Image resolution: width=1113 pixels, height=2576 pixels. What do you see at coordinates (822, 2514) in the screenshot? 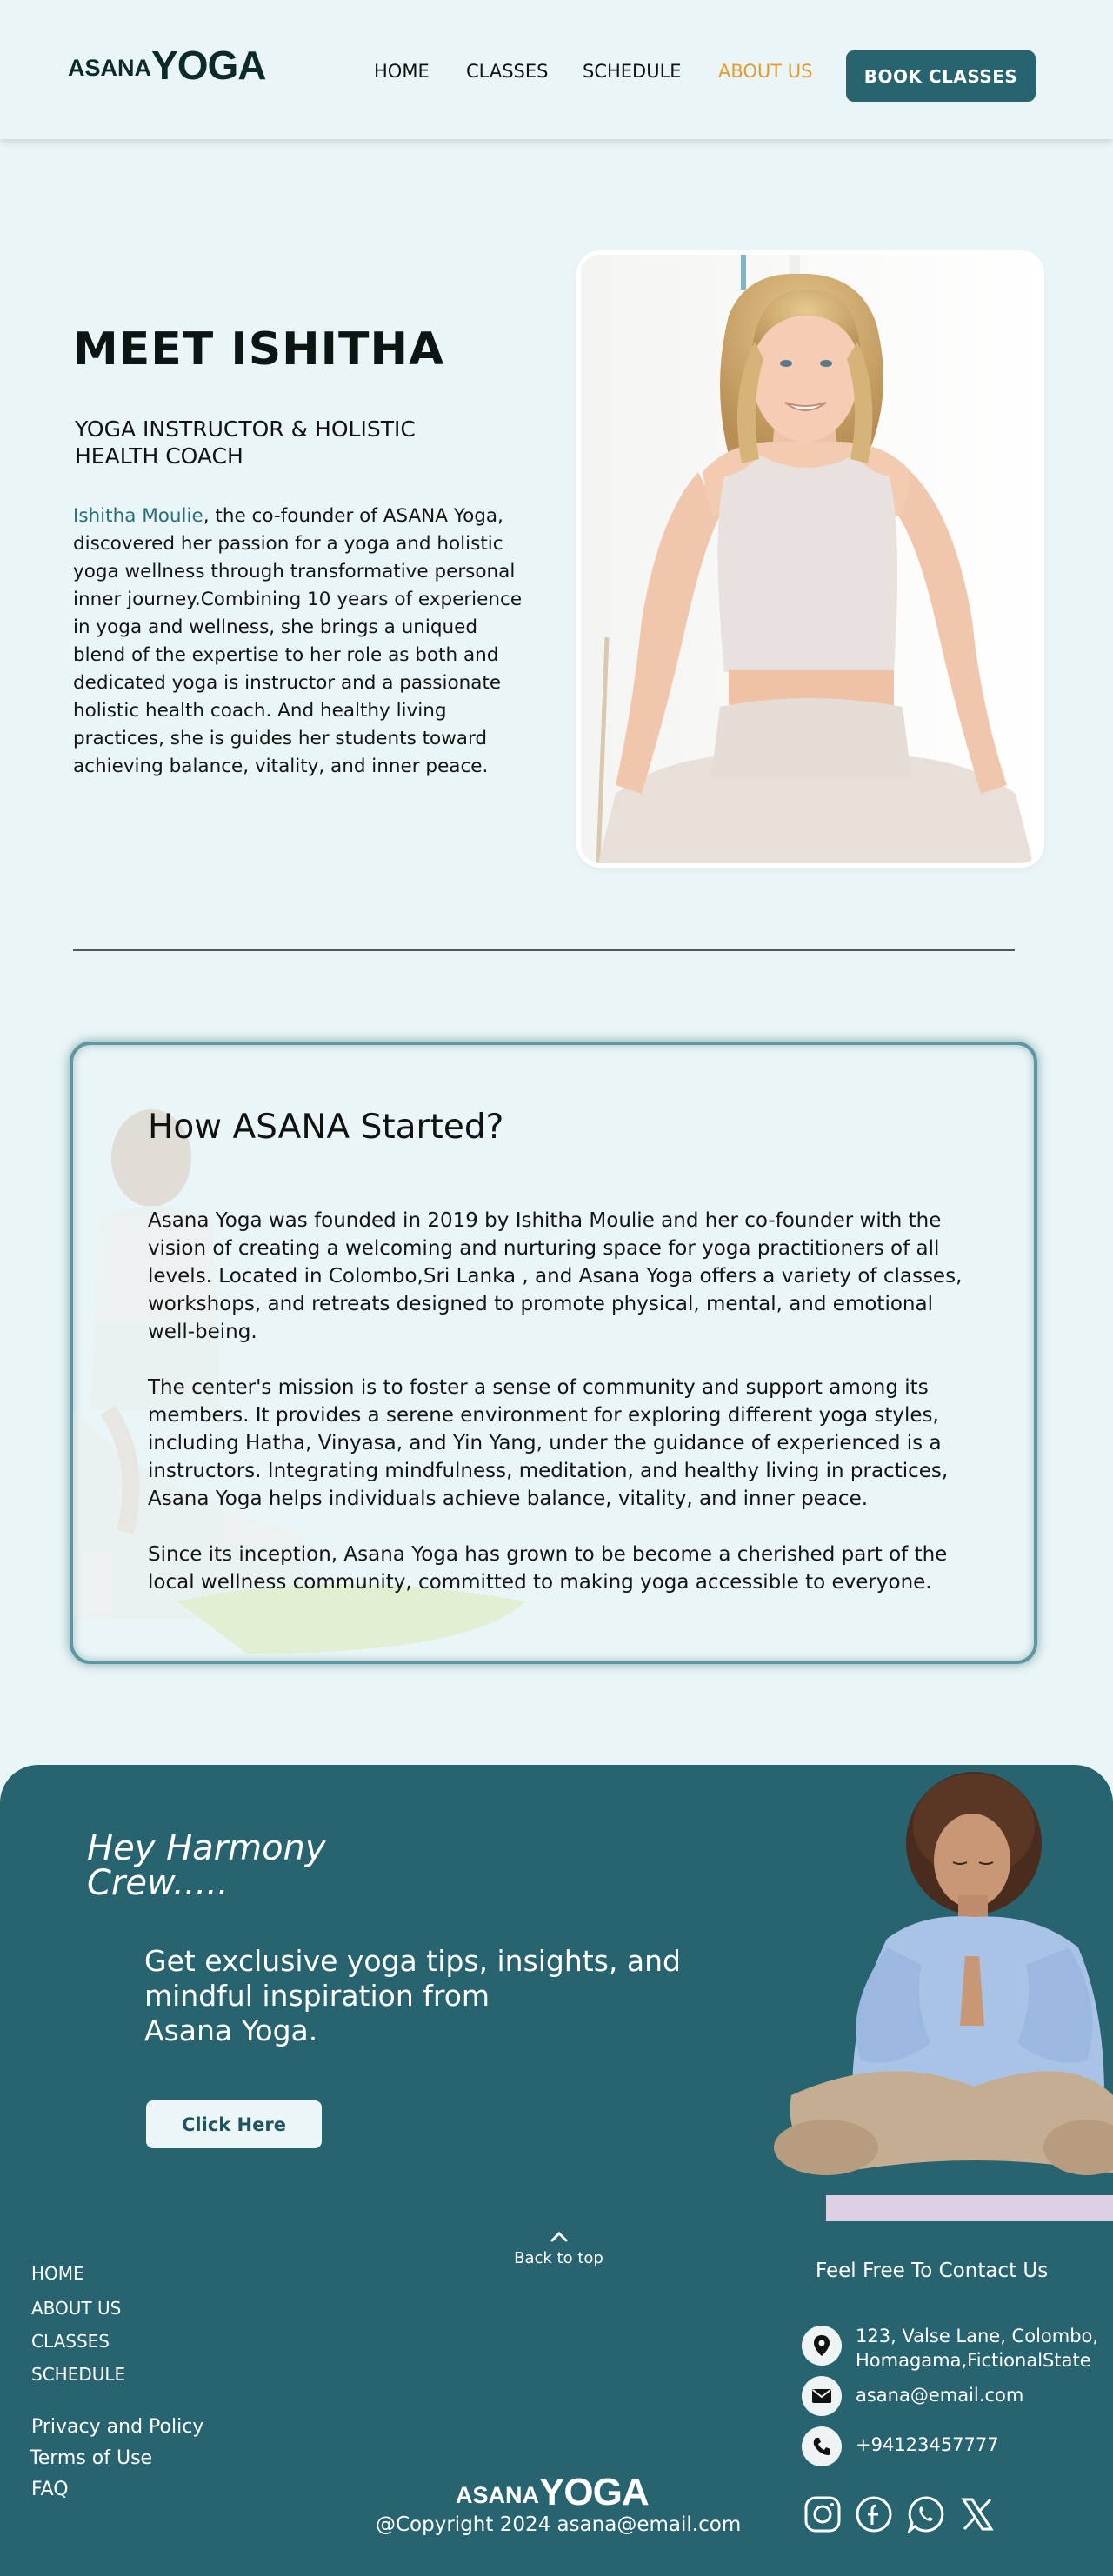
I see `instagram-icon` at bounding box center [822, 2514].